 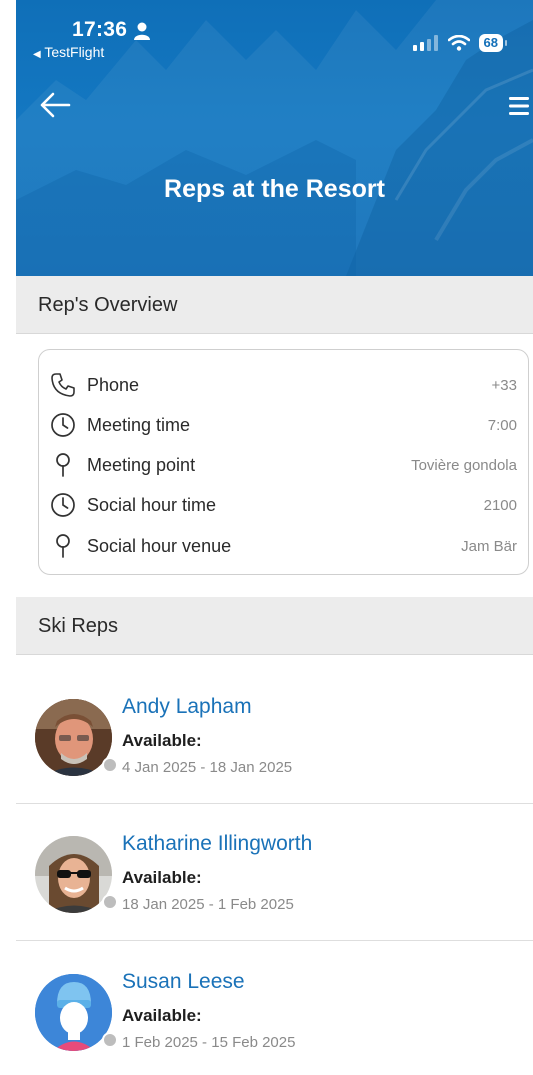 What do you see at coordinates (139, 424) in the screenshot?
I see `overview-label: Meeting time` at bounding box center [139, 424].